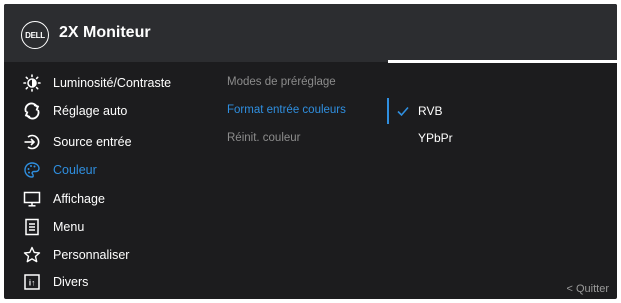 The width and height of the screenshot is (621, 303). Describe the element at coordinates (91, 255) in the screenshot. I see `menu-item-label: Personnaliser` at that location.